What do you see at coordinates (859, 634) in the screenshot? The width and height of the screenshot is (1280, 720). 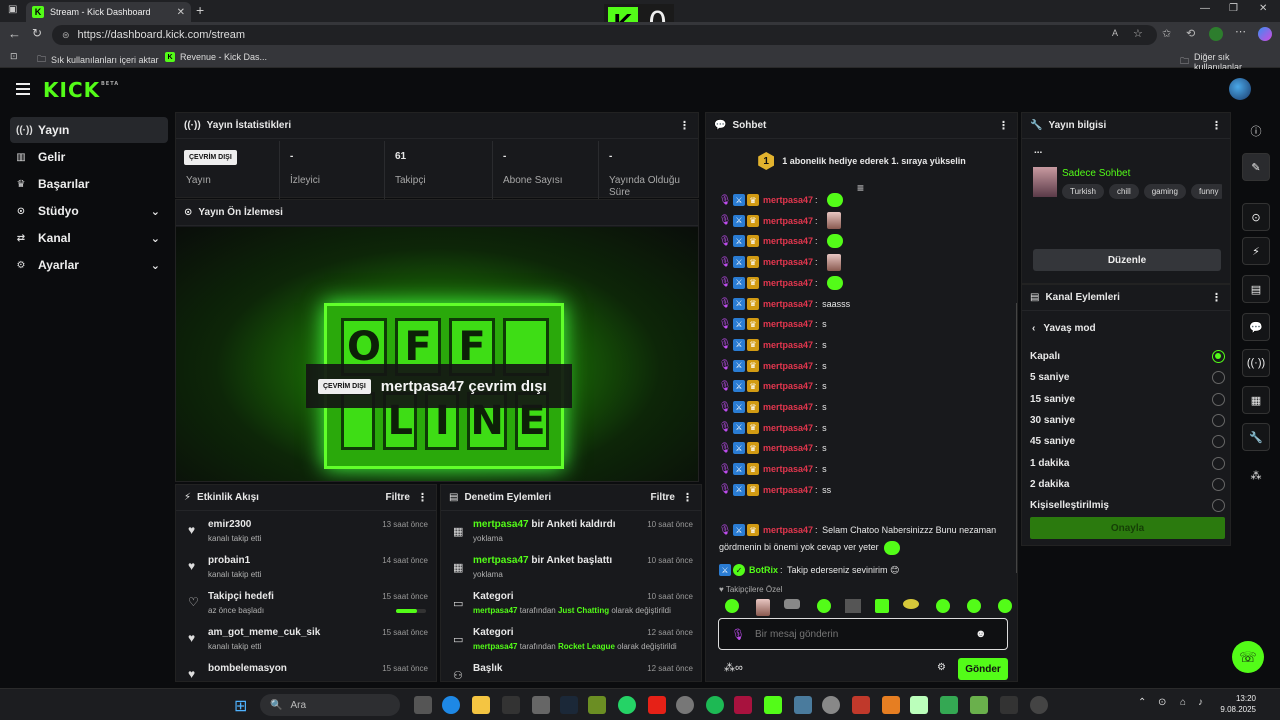 I see `chat-input` at bounding box center [859, 634].